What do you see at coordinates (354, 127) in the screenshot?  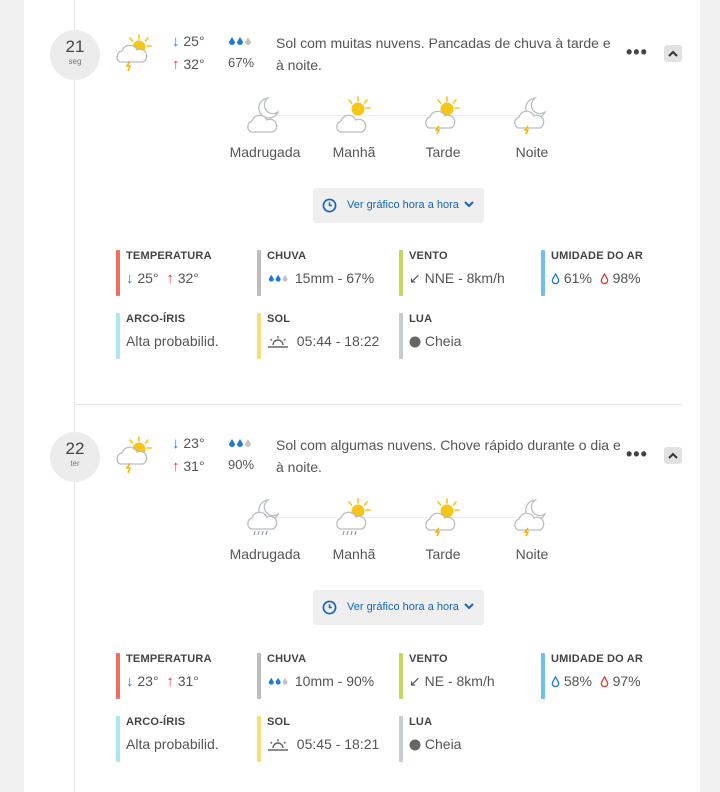 I see `period-manha: Manhã` at bounding box center [354, 127].